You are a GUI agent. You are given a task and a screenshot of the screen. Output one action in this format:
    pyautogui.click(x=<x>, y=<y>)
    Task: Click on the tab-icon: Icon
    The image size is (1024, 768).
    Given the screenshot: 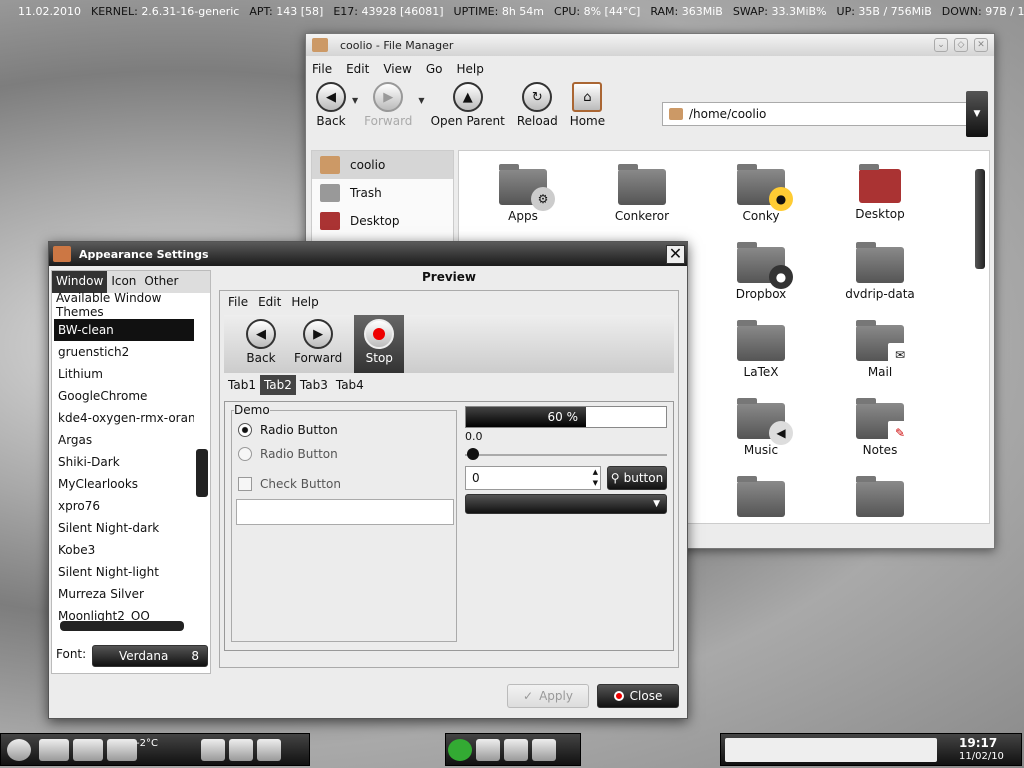 What is the action you would take?
    pyautogui.click(x=123, y=282)
    